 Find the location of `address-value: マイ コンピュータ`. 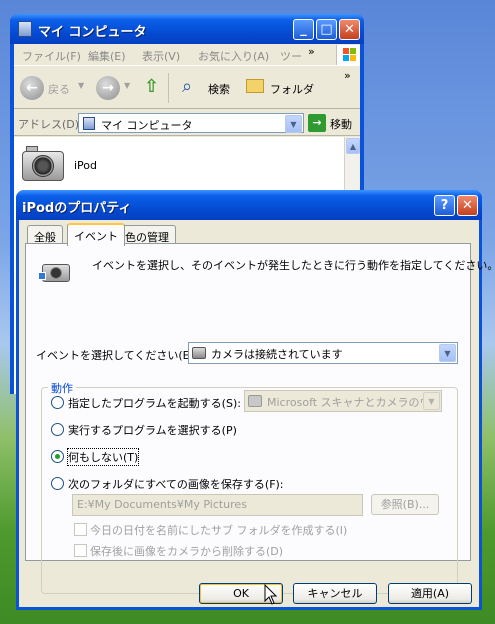

address-value: マイ コンピュータ is located at coordinates (147, 125).